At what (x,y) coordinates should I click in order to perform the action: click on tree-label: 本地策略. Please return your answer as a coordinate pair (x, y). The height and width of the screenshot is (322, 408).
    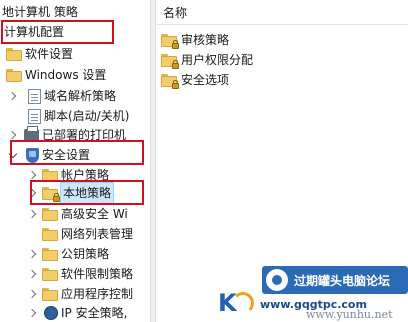
    Looking at the image, I should click on (87, 193).